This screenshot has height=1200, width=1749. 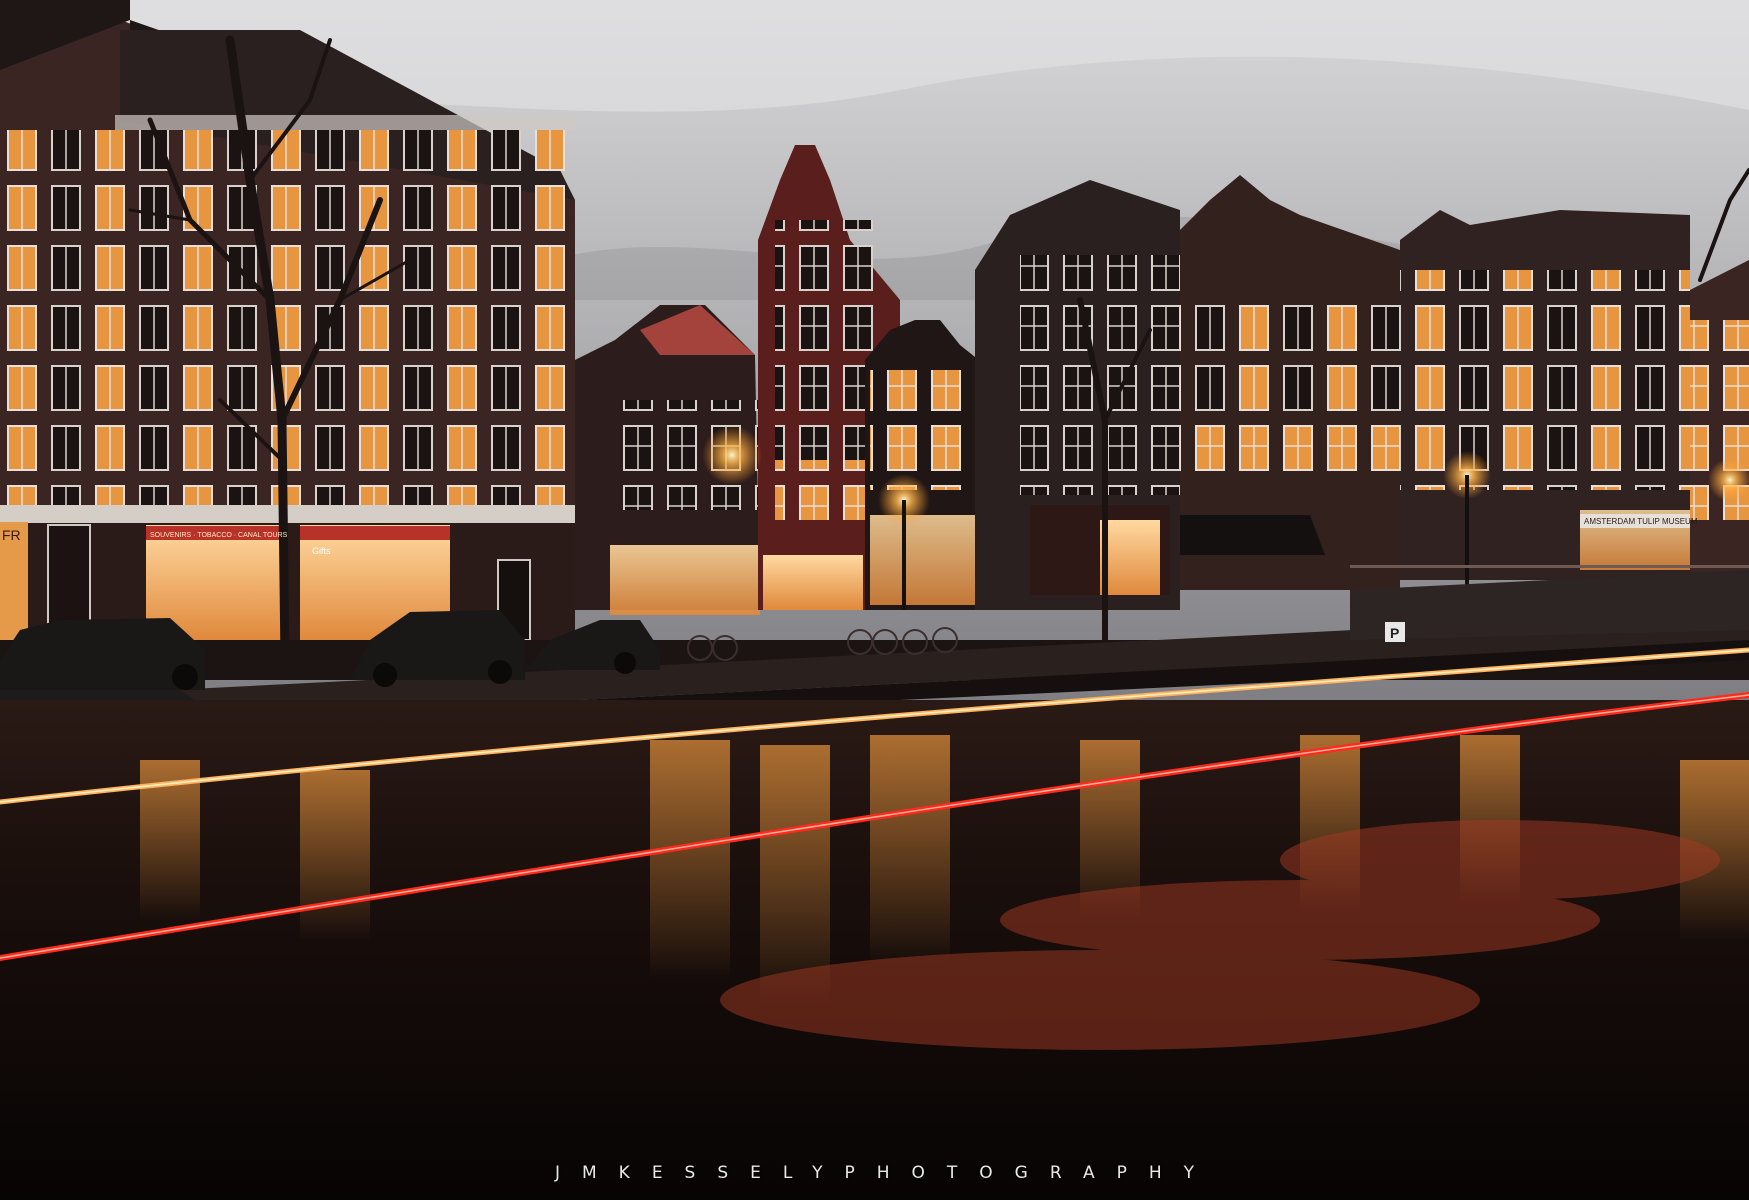 What do you see at coordinates (885, 1173) in the screenshot?
I see `photographer-watermark: JMKESSELYPHOTOGRAPHY` at bounding box center [885, 1173].